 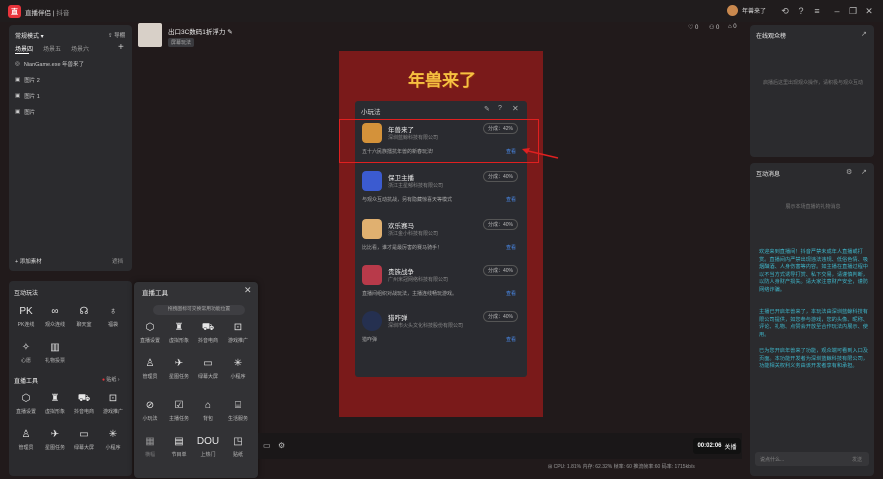 What do you see at coordinates (771, 37) in the screenshot?
I see `online-title: 在线观众榜` at bounding box center [771, 37].